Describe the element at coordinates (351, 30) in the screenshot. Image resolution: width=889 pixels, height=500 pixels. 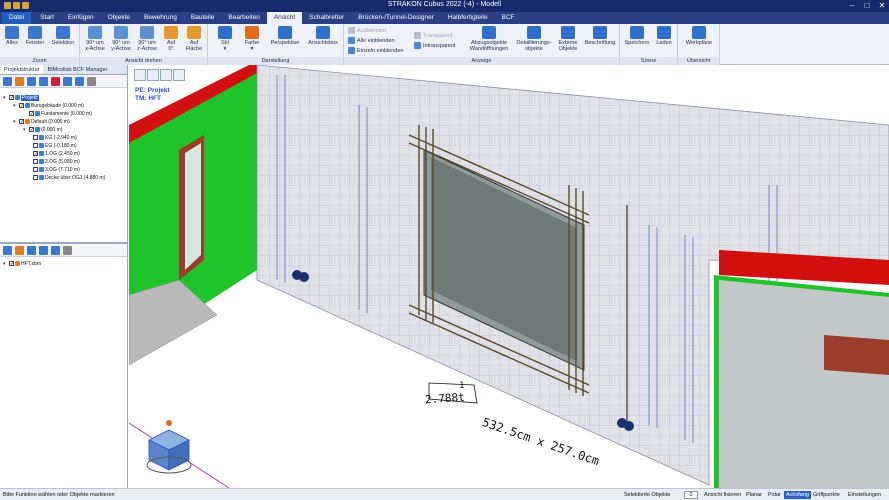
I see `hide-icon` at that location.